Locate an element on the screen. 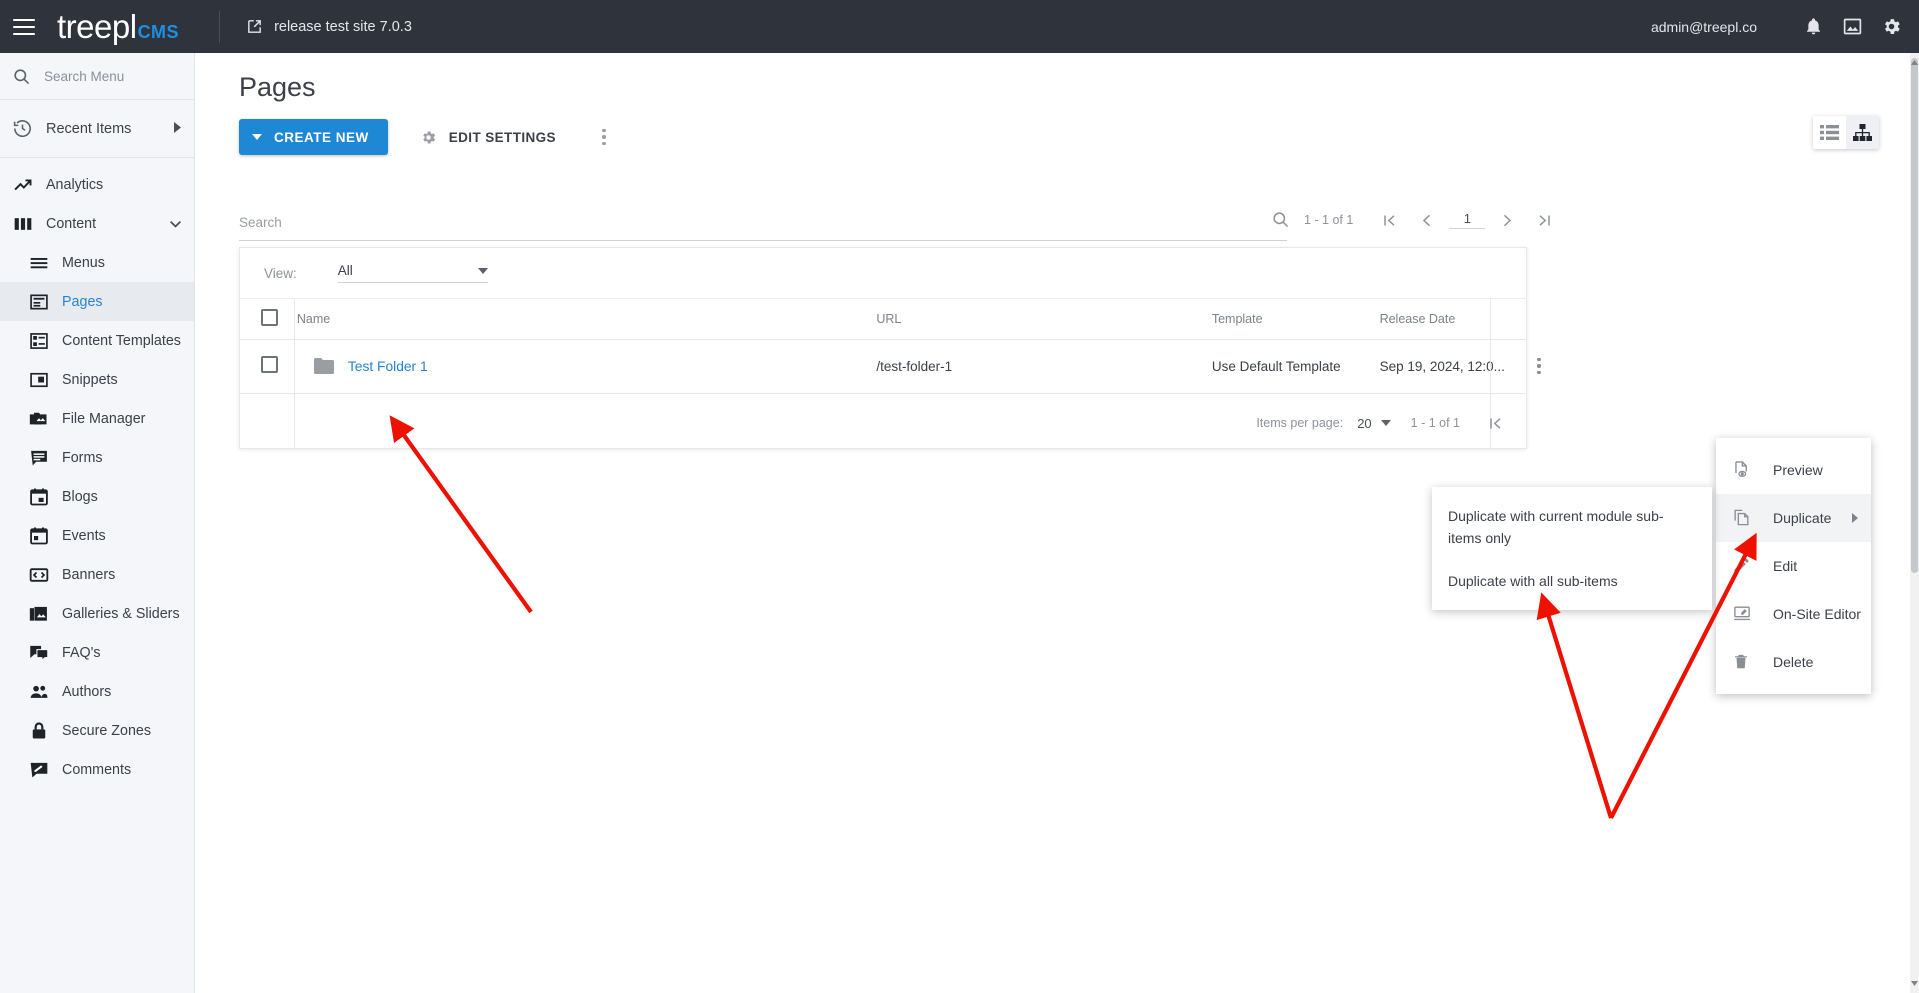 This screenshot has height=993, width=1919. site-link: release test site 7.0.3 is located at coordinates (329, 26).